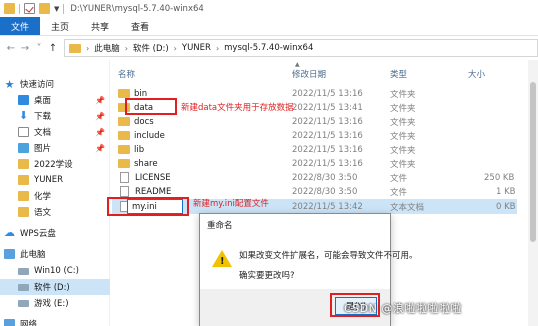 The image size is (538, 326). I want to click on recent-chevron-icon: ˅, so click(39, 48).